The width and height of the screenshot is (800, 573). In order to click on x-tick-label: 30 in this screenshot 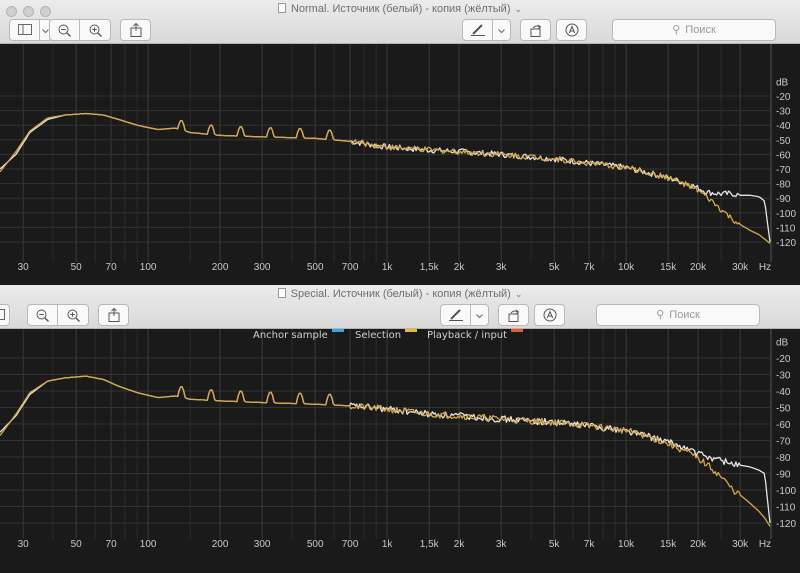, I will do `click(24, 267)`.